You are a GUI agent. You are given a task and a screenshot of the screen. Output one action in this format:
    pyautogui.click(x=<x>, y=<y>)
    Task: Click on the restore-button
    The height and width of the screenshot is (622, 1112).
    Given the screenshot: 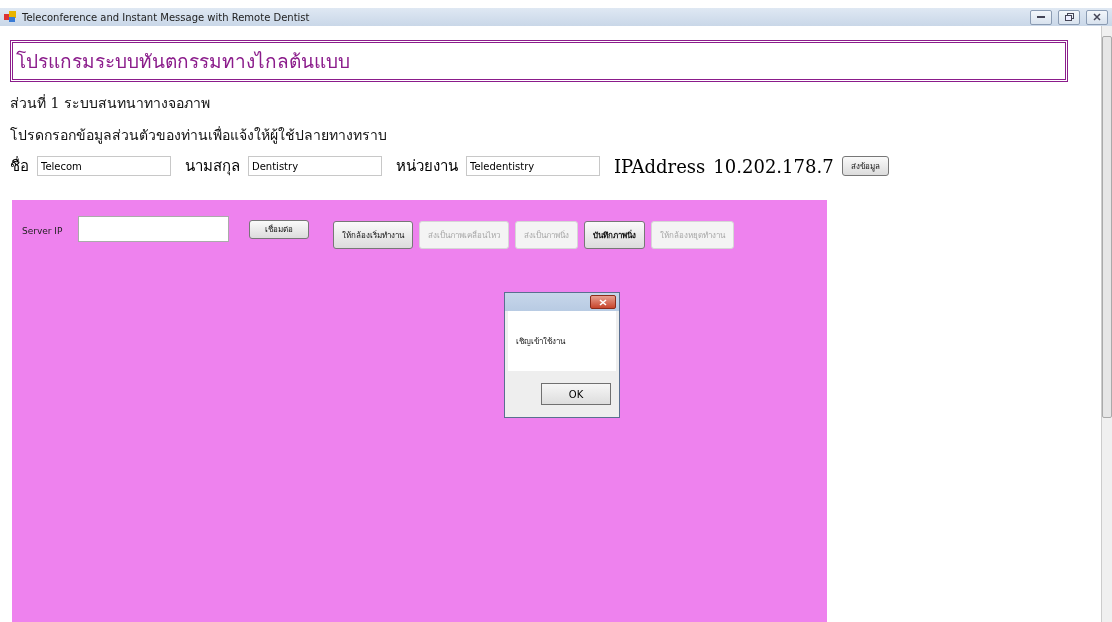 What is the action you would take?
    pyautogui.click(x=1069, y=17)
    